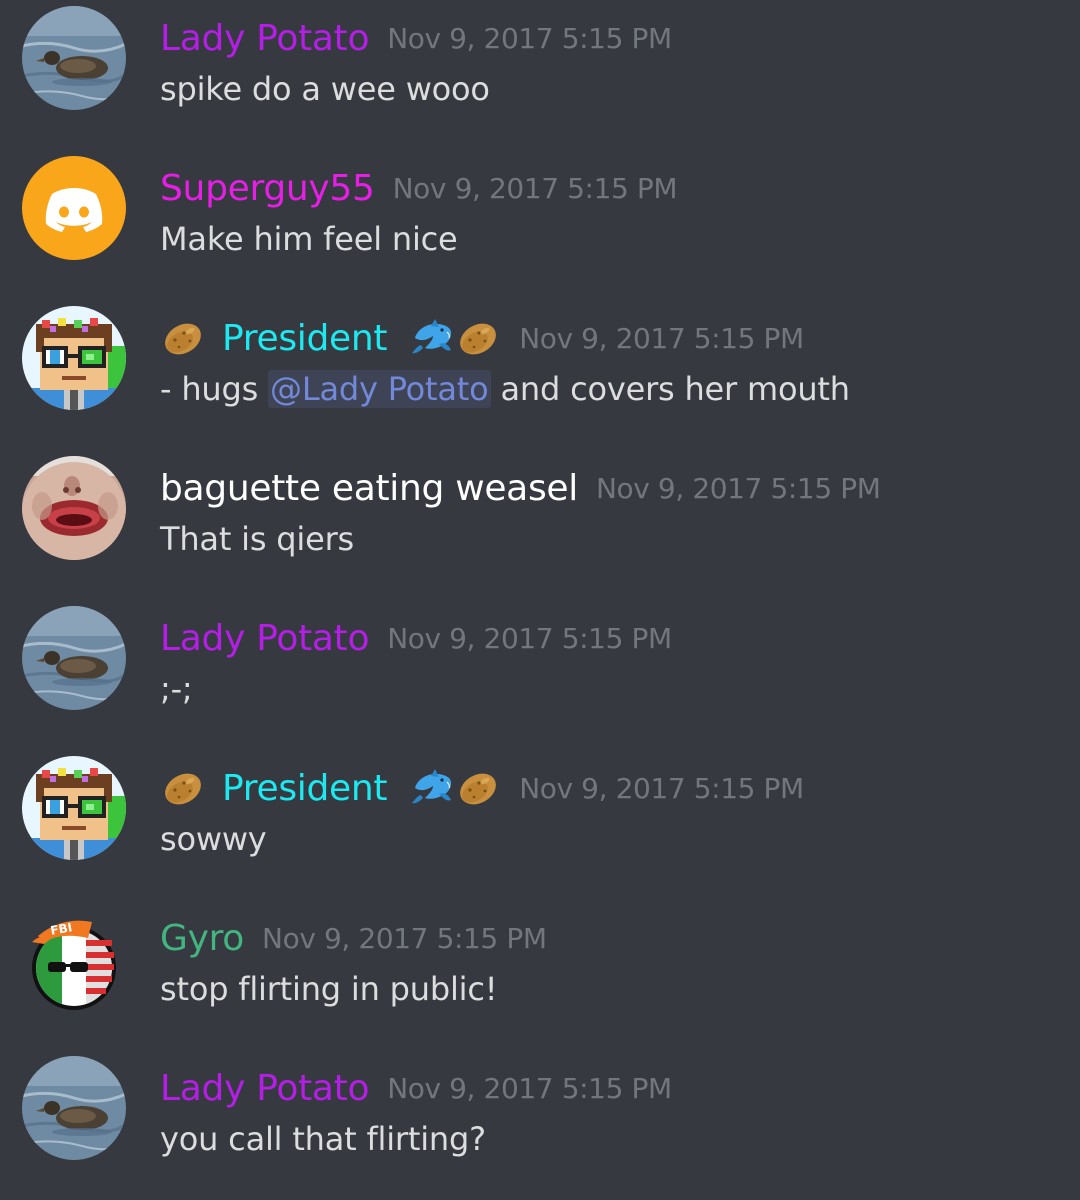  Describe the element at coordinates (214, 389) in the screenshot. I see `message-text-before: - hugs` at that location.